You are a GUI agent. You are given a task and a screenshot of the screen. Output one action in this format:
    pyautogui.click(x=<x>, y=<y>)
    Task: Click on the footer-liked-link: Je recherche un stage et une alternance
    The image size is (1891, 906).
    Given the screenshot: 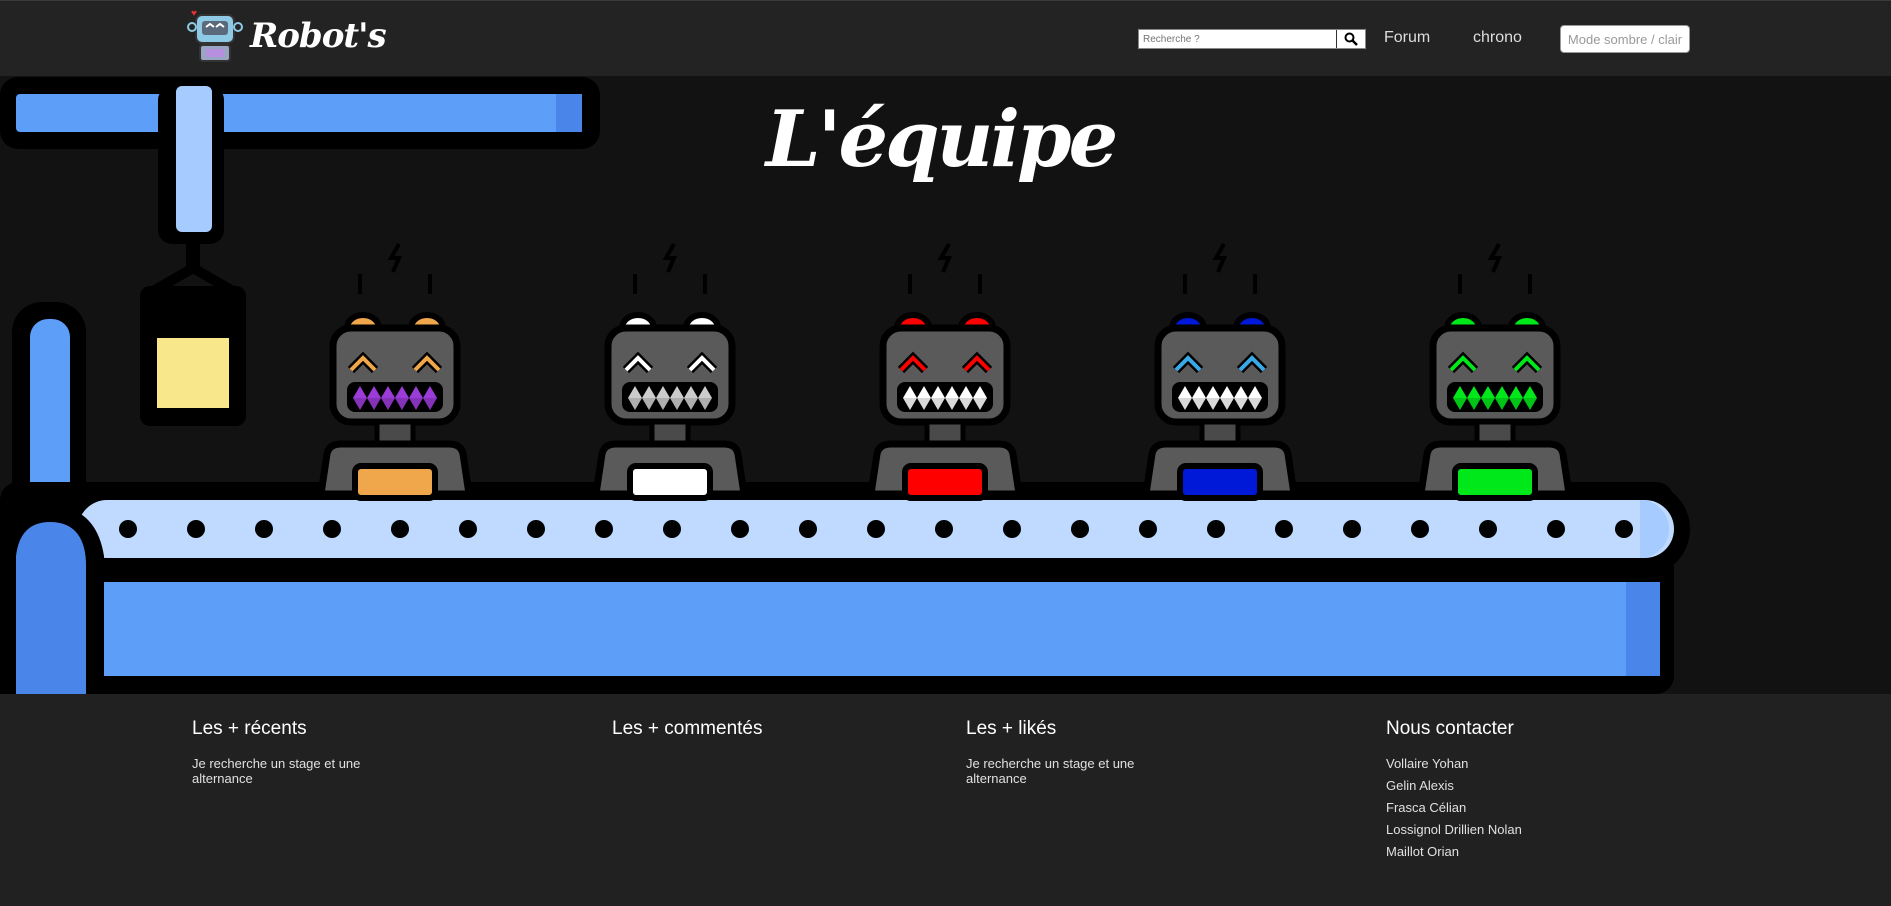 What is the action you would take?
    pyautogui.click(x=1076, y=771)
    